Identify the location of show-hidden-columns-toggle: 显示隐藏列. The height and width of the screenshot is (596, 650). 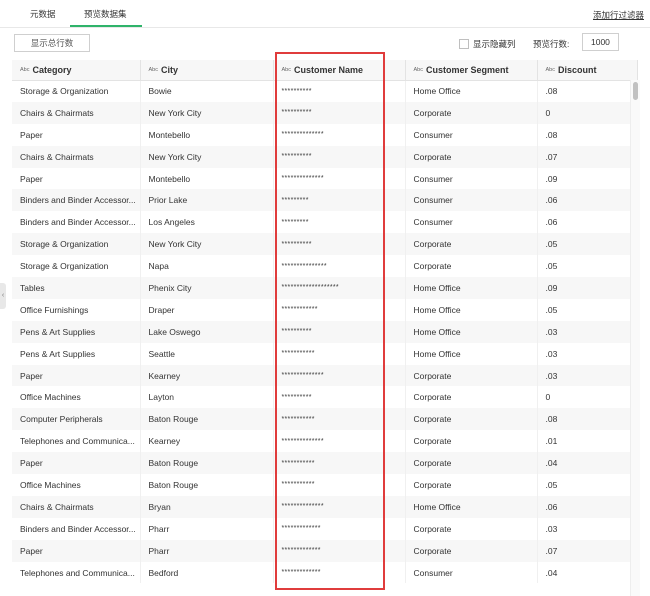
(487, 44).